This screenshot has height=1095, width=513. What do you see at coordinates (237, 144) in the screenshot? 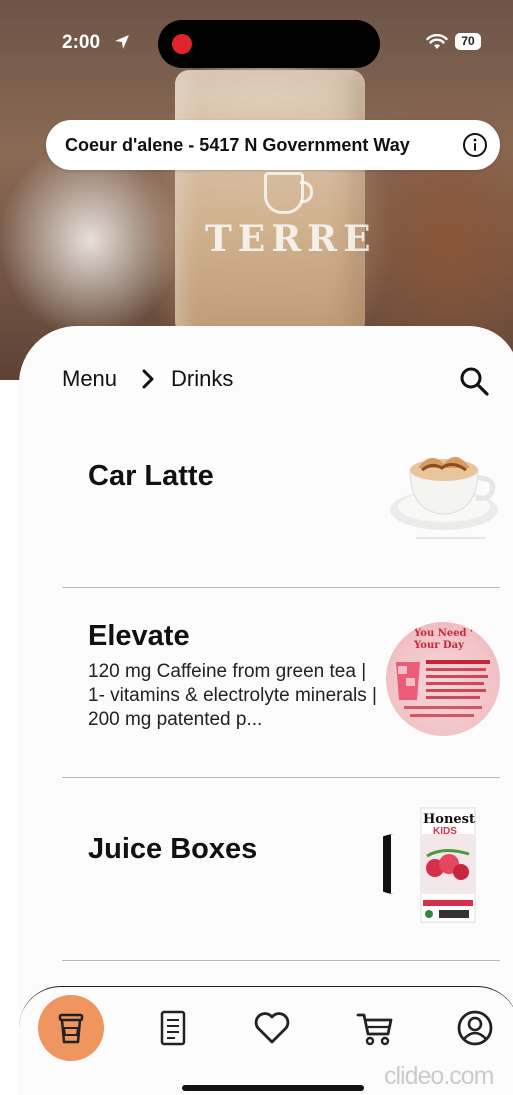
I see `store-location-label: Coeur d'alene - 5417 N Government Way` at bounding box center [237, 144].